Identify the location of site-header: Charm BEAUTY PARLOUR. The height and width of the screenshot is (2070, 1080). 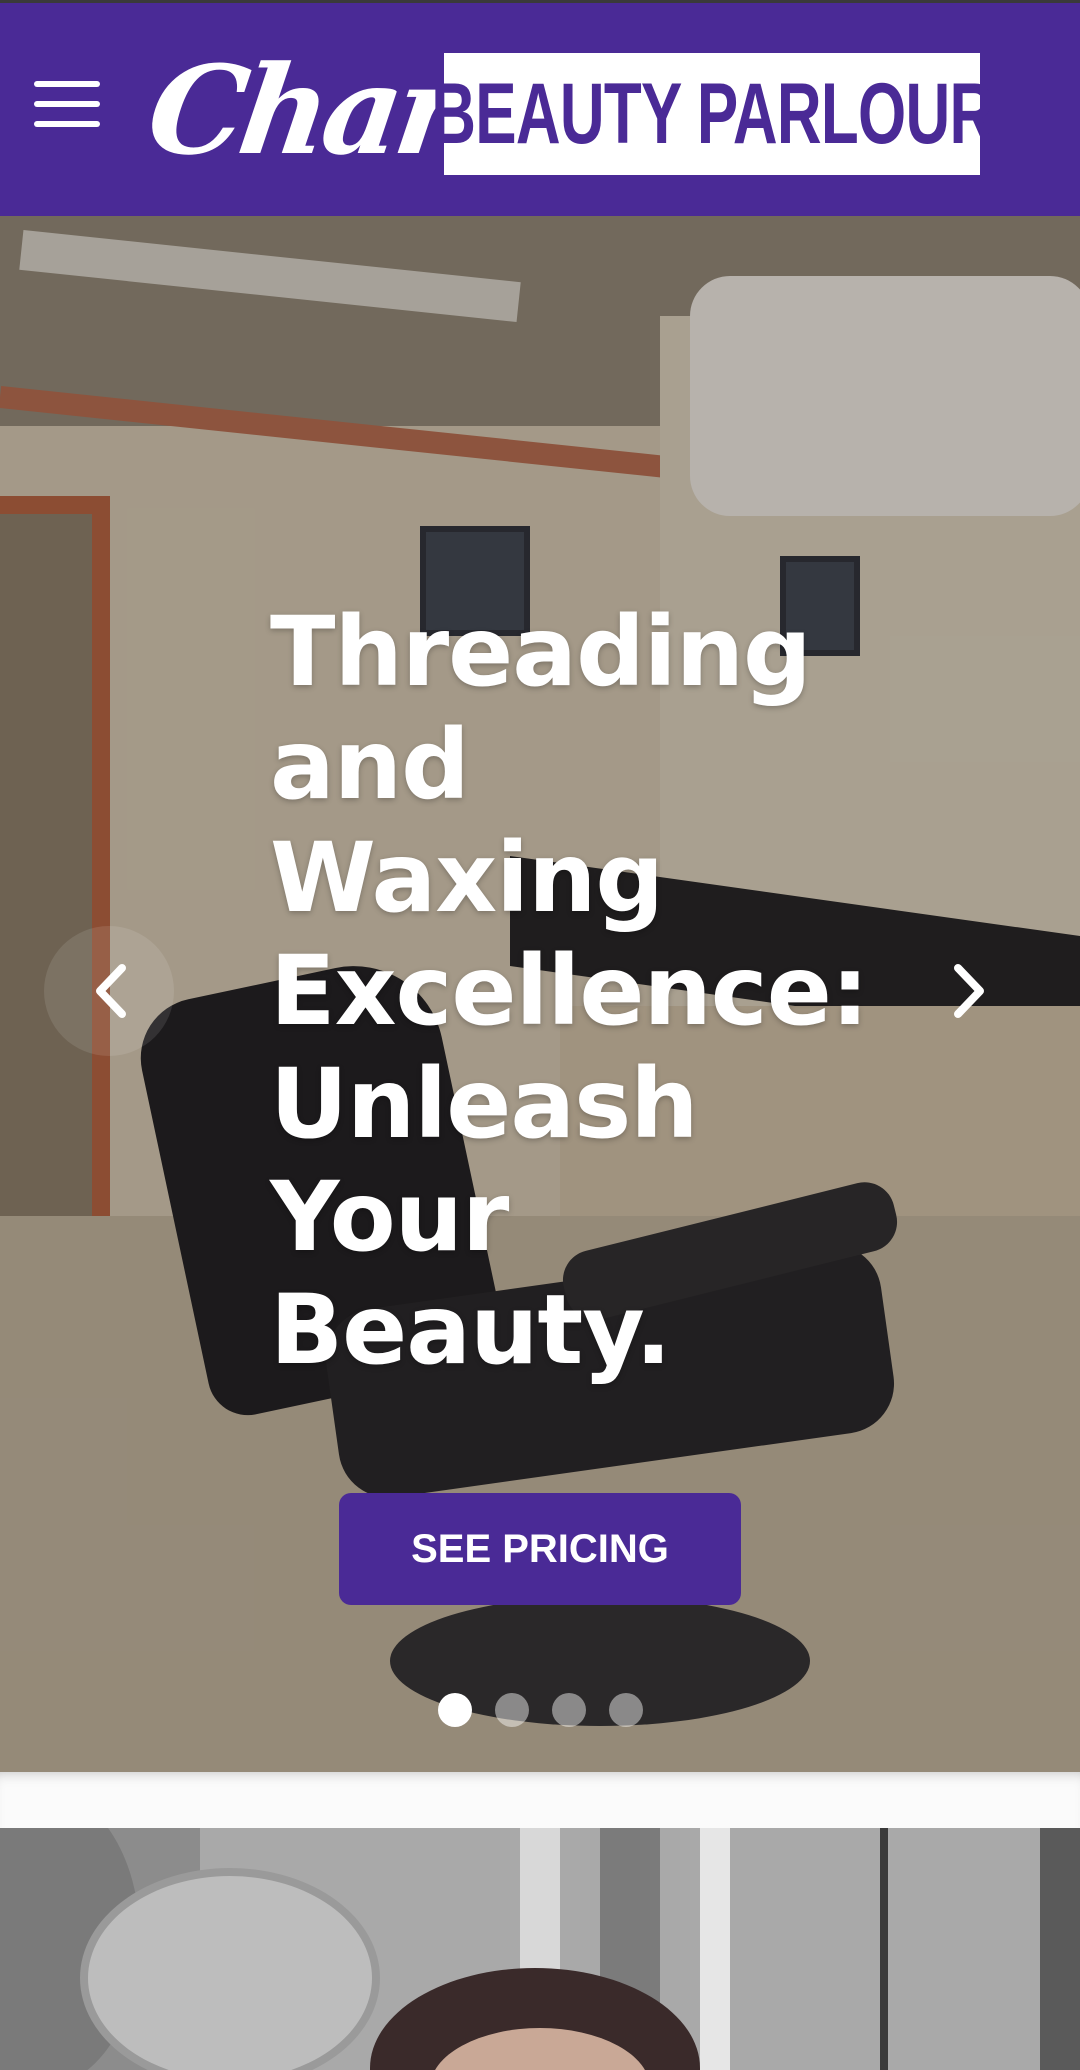
(540, 108).